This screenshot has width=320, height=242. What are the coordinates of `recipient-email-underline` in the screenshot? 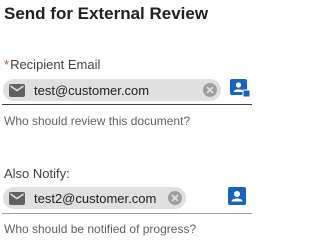 It's located at (127, 104).